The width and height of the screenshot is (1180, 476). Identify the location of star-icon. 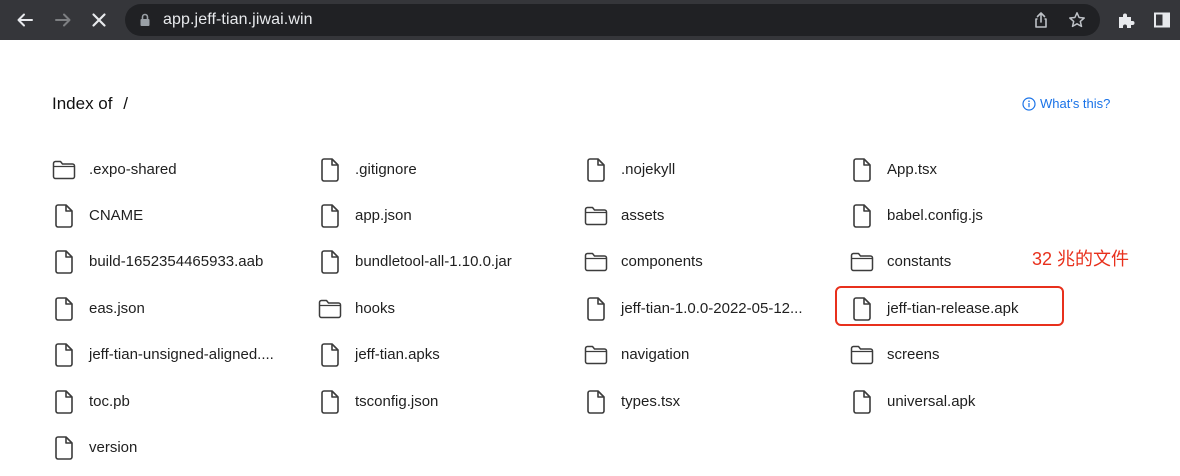
(1077, 22).